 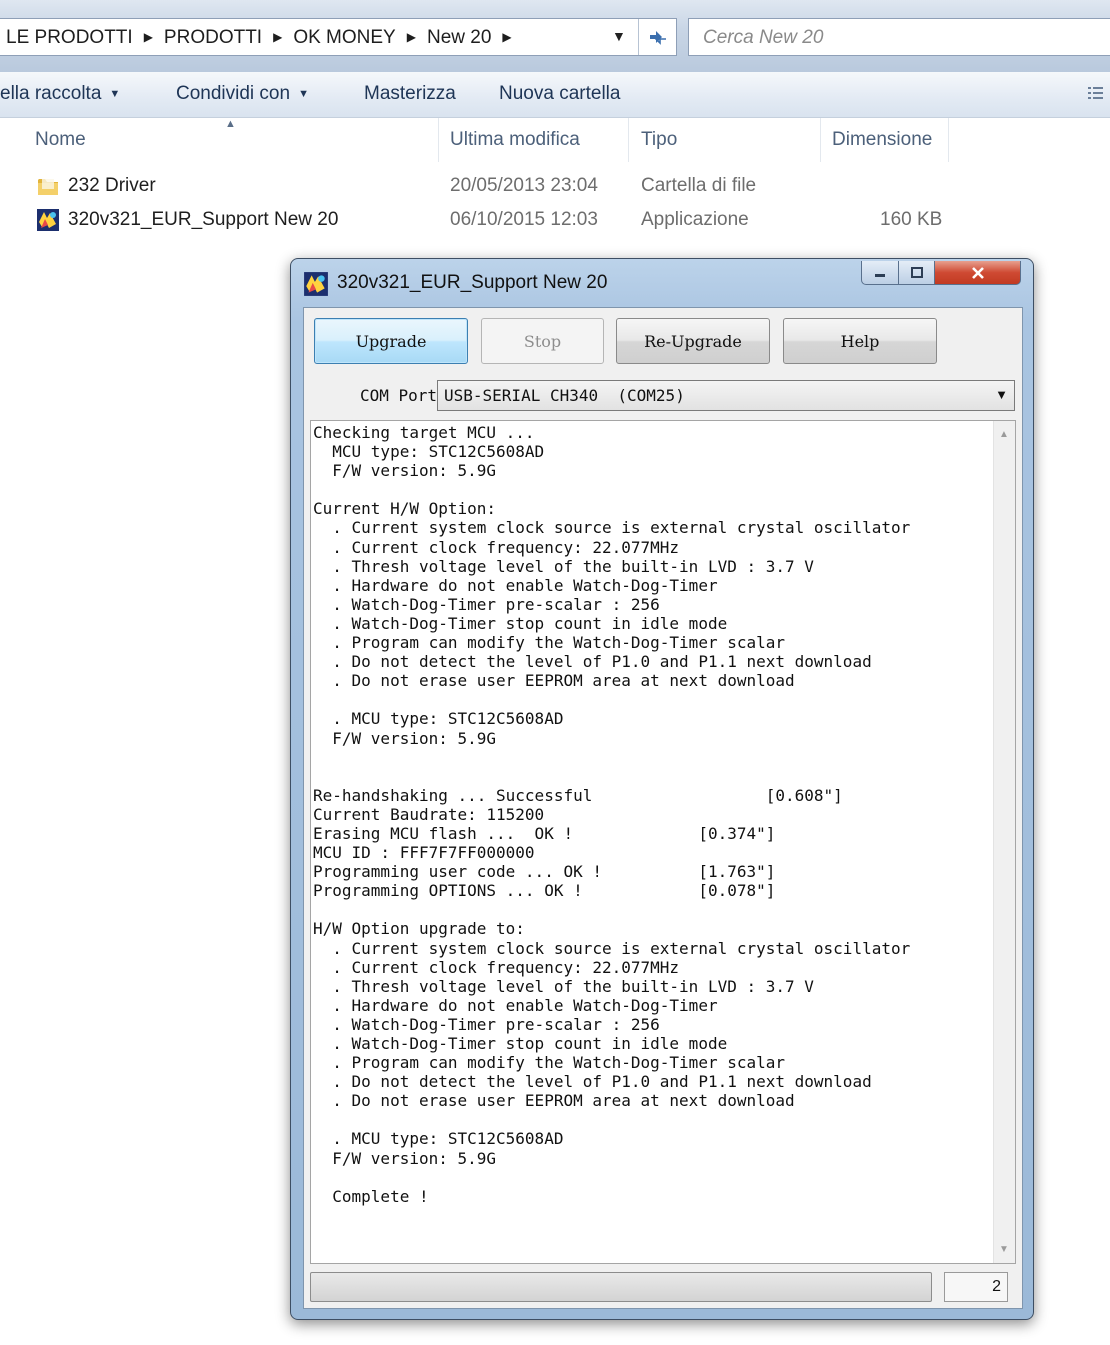 What do you see at coordinates (621, 1287) in the screenshot?
I see `progress-bar` at bounding box center [621, 1287].